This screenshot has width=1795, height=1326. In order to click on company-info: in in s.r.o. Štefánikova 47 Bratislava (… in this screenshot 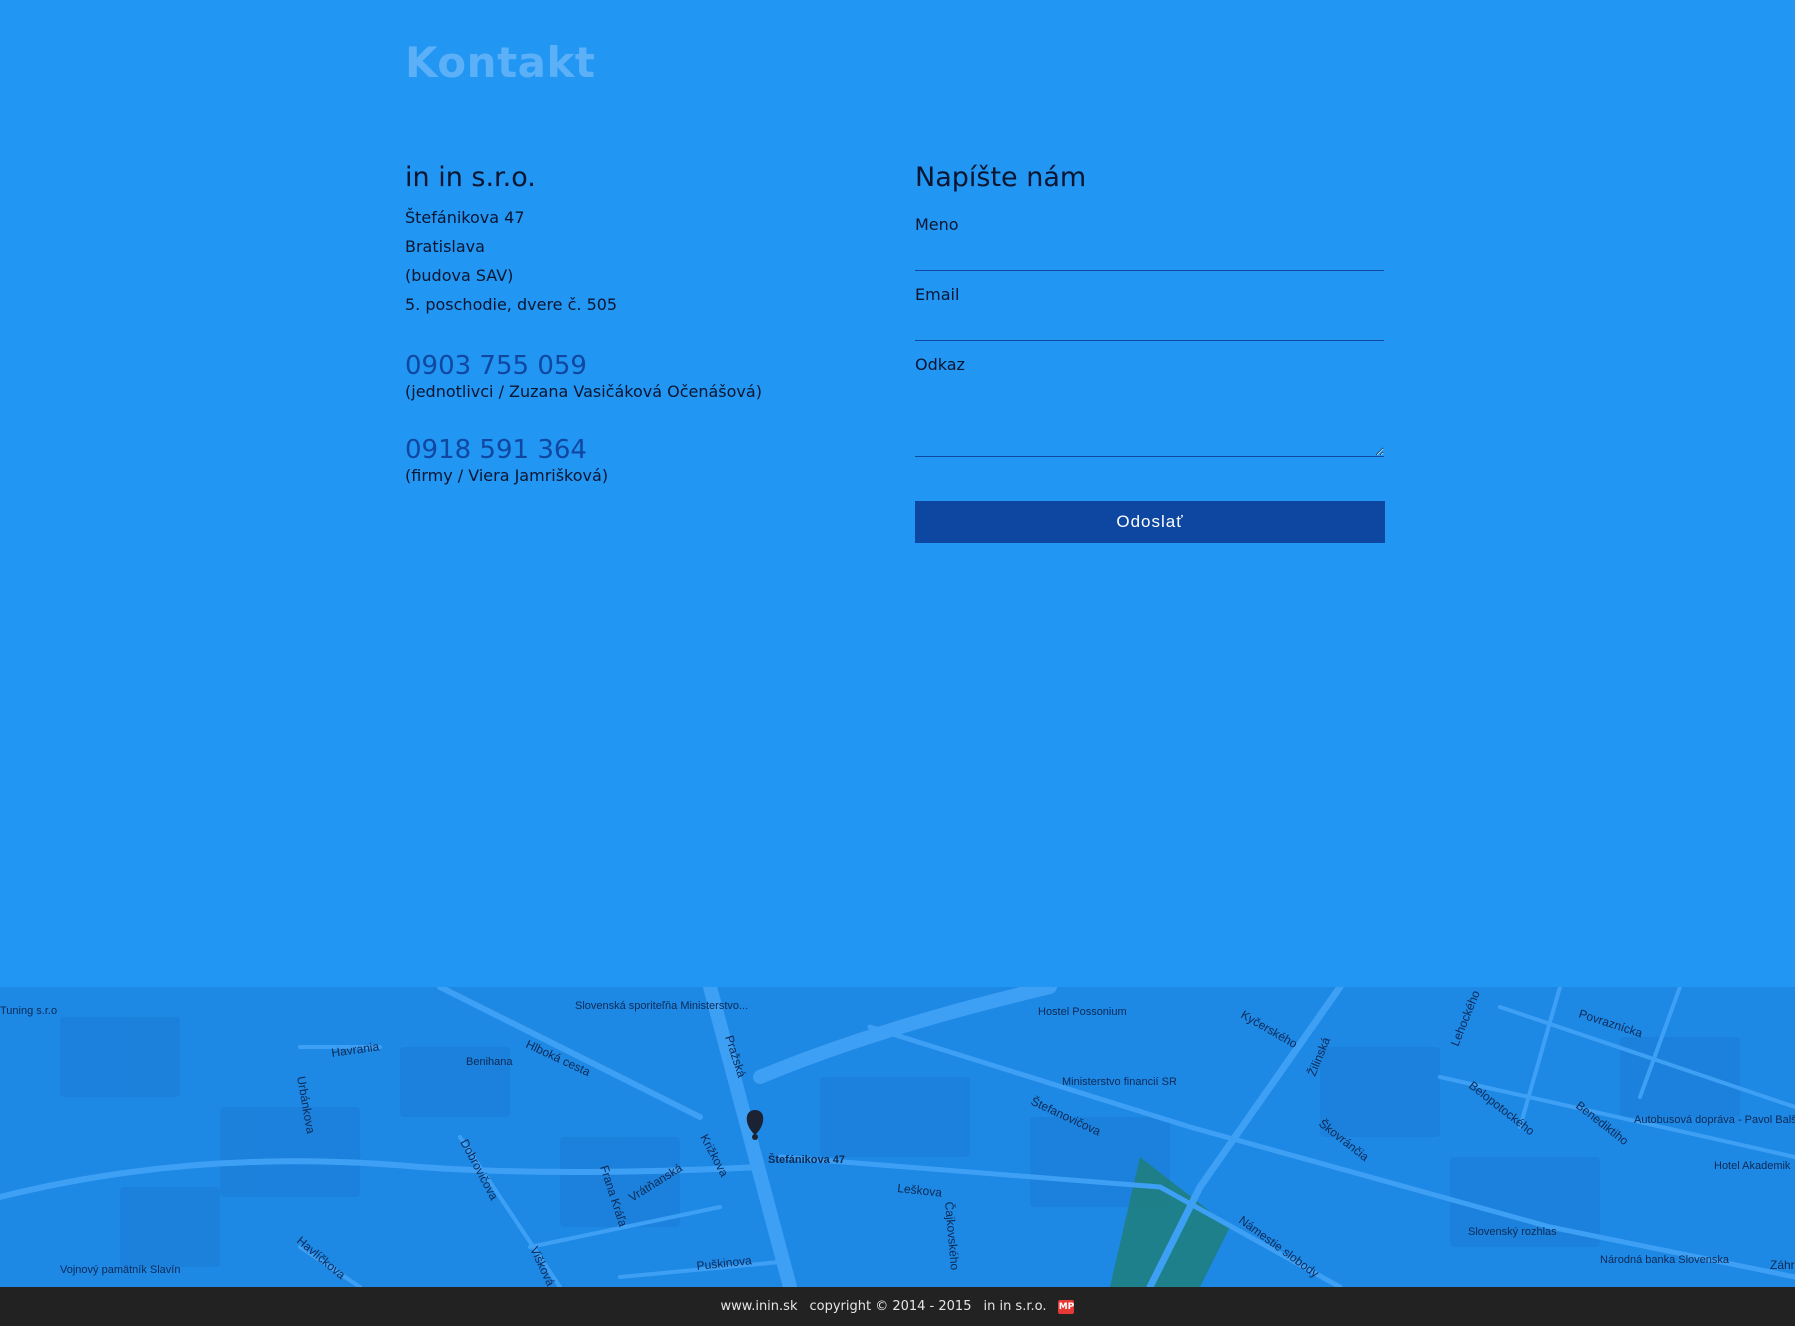, I will do `click(615, 324)`.